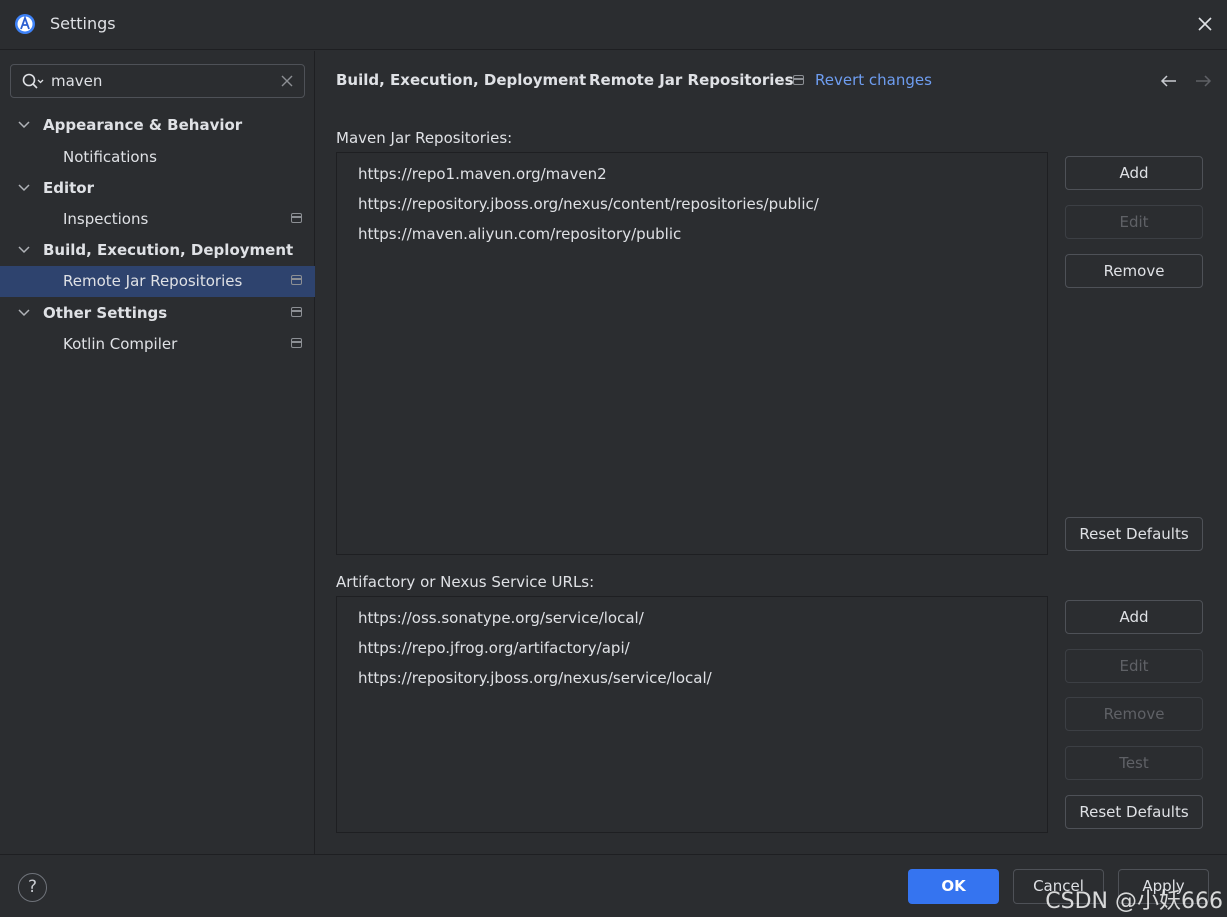 The height and width of the screenshot is (917, 1227). Describe the element at coordinates (1134, 763) in the screenshot. I see `artifactory-test-button: Test` at that location.